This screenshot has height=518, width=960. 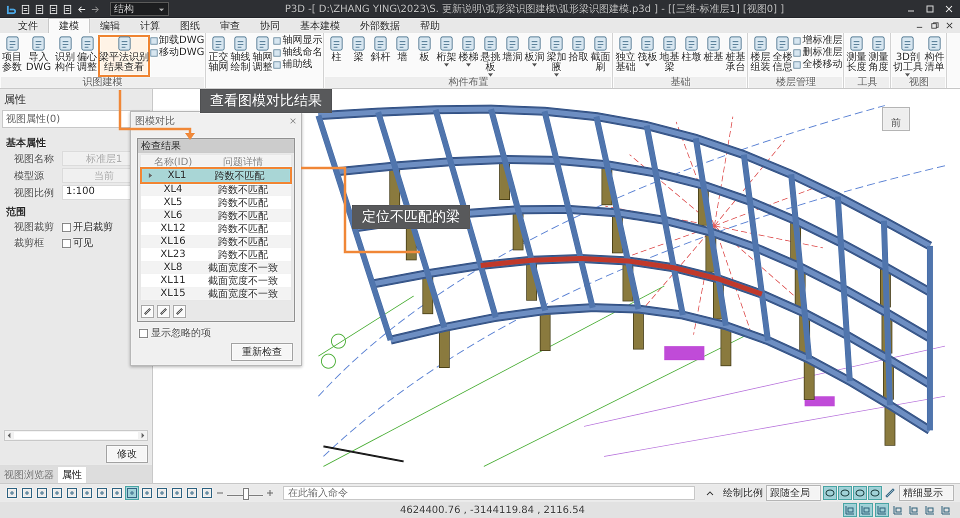 I want to click on result-row: XL8 截面宽度不一致, so click(x=216, y=267).